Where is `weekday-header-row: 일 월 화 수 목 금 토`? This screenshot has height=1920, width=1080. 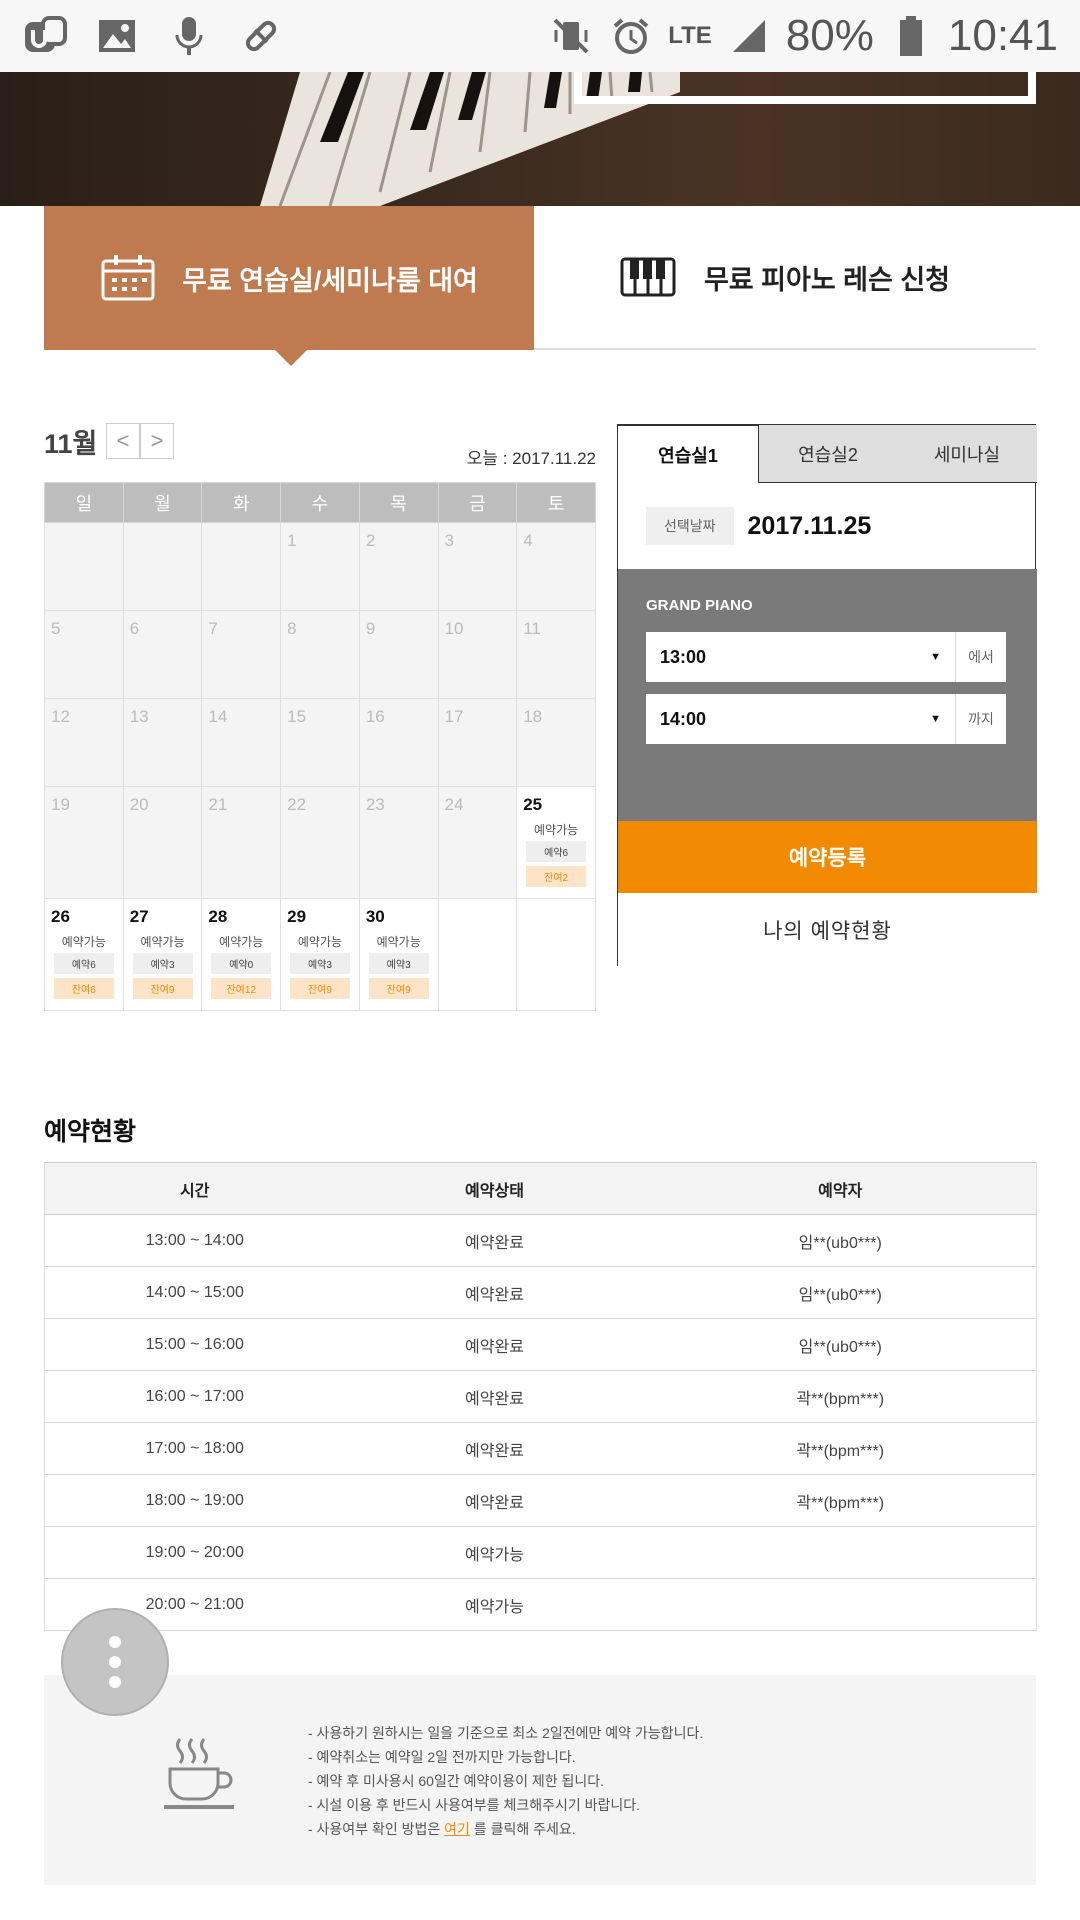
weekday-header-row: 일 월 화 수 목 금 토 is located at coordinates (320, 502).